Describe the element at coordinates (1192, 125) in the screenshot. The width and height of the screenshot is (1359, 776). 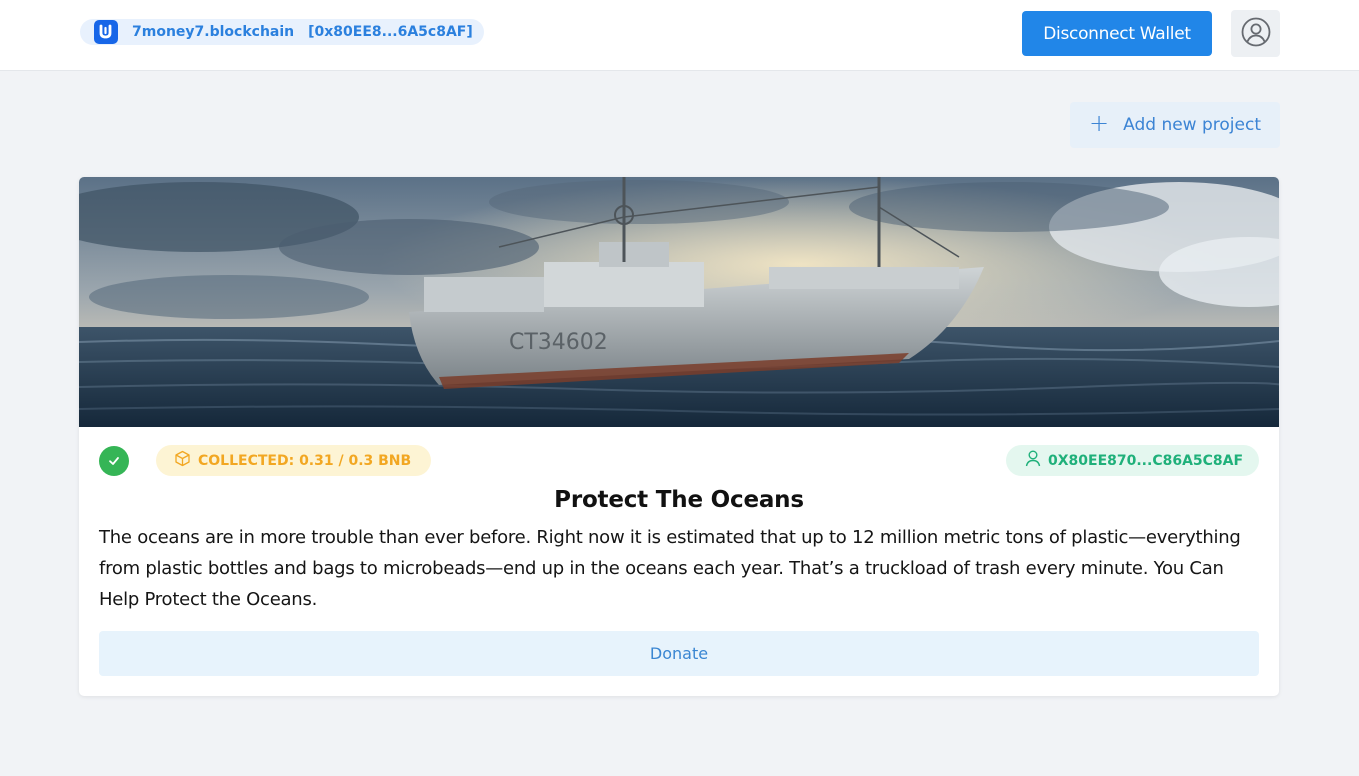
I see `add-new-project-label: Add new project` at that location.